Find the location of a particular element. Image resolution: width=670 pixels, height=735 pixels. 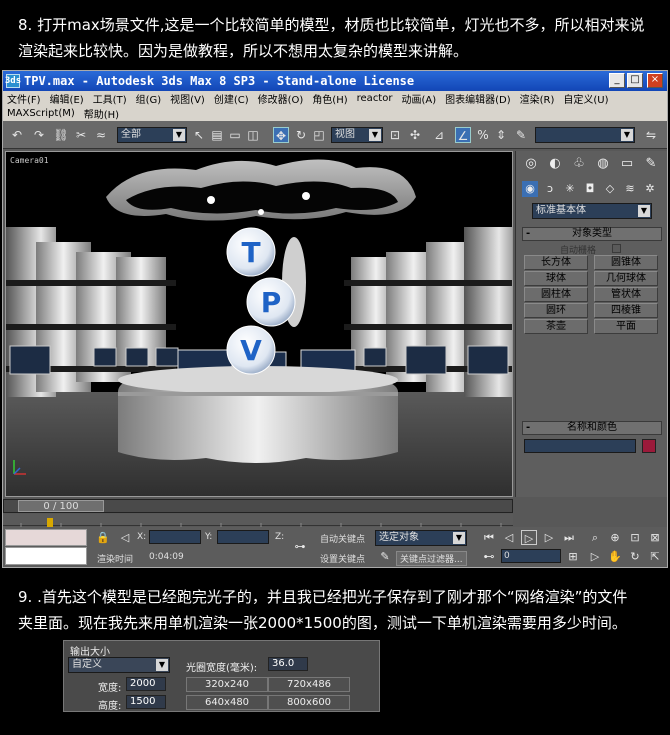

menu-item: 图表编辑器(D) is located at coordinates (478, 98).